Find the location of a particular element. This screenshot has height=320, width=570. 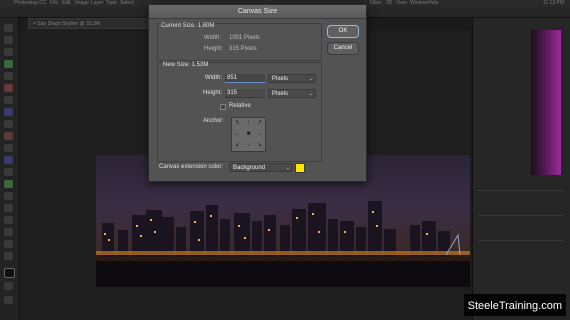

system-clock: 11:13 PM is located at coordinates (553, 3).